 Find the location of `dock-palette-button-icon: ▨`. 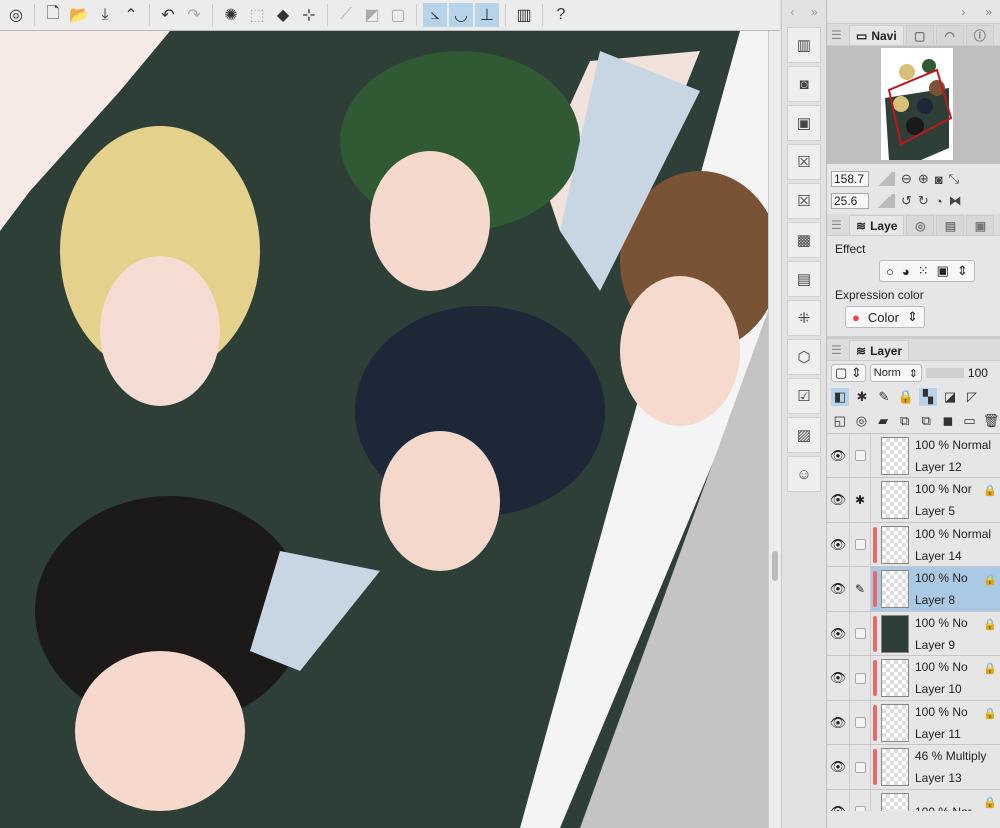

dock-palette-button-icon: ▨ is located at coordinates (804, 435).